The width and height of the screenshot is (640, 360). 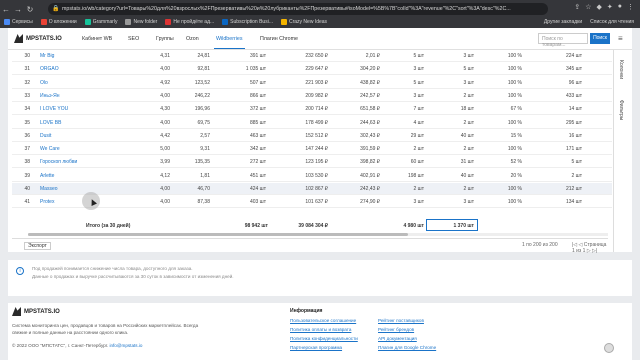 What do you see at coordinates (133, 39) in the screenshot?
I see `nav-seo: SEO` at bounding box center [133, 39].